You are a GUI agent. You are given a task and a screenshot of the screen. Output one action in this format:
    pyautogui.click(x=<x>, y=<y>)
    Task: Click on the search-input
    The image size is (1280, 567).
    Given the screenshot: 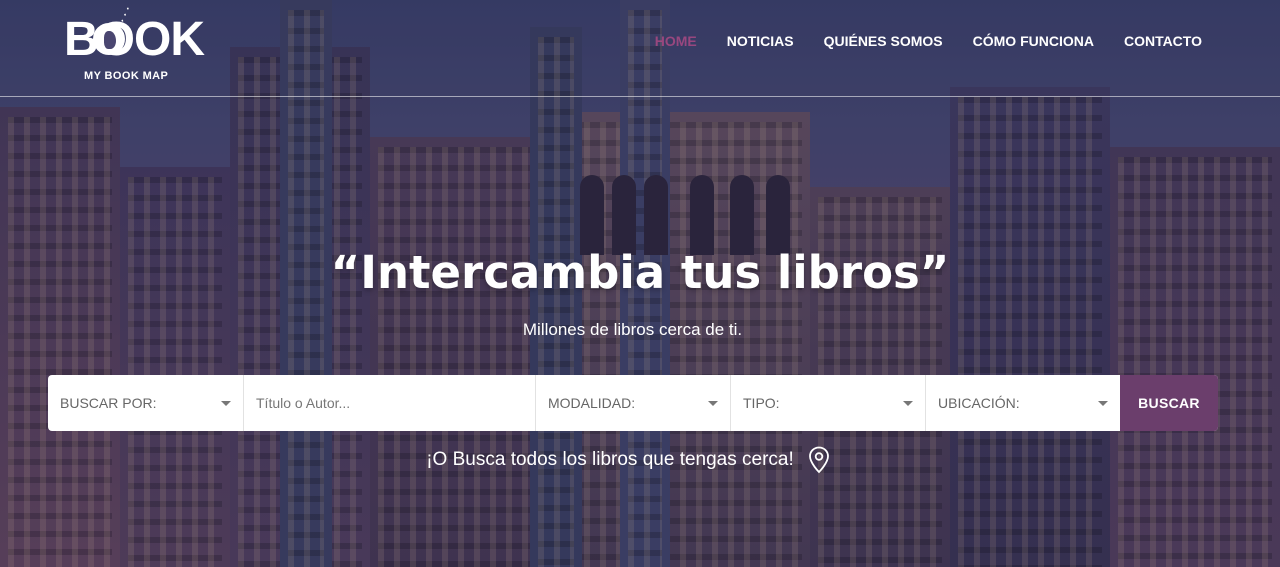 What is the action you would take?
    pyautogui.click(x=389, y=403)
    